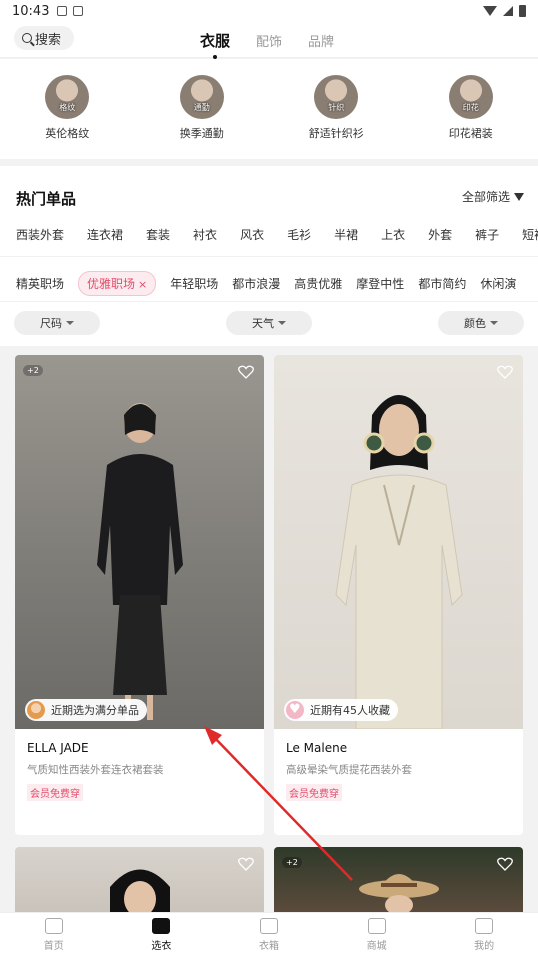 Image resolution: width=538 pixels, height=956 pixels. What do you see at coordinates (321, 40) in the screenshot?
I see `tab-brands: 品牌` at bounding box center [321, 40].